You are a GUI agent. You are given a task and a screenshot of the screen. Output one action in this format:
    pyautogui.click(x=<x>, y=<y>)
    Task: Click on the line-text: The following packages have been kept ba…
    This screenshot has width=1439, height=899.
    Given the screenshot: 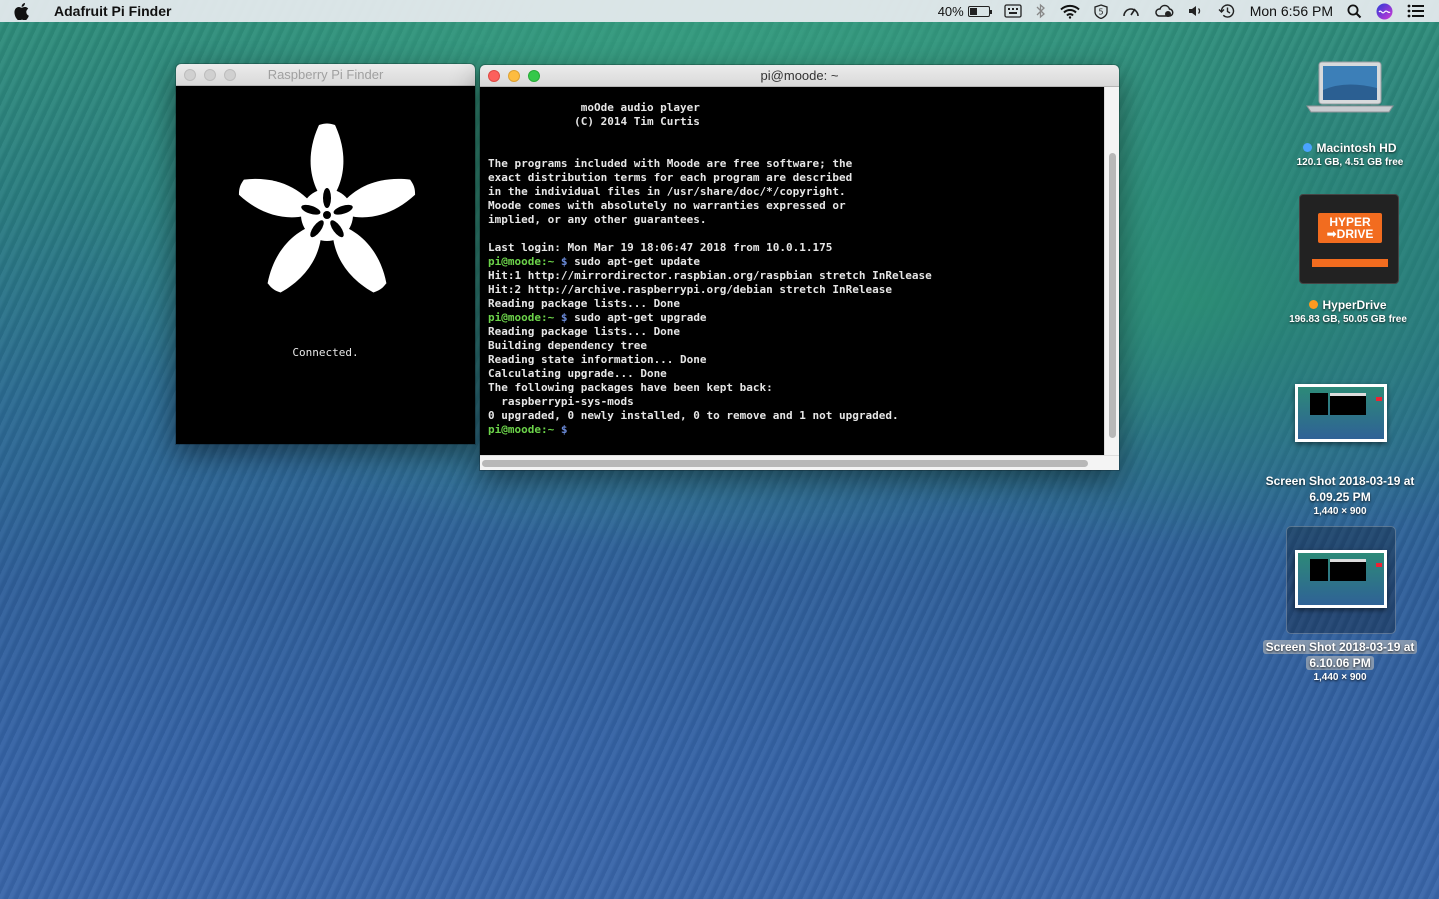 What is the action you would take?
    pyautogui.click(x=630, y=387)
    